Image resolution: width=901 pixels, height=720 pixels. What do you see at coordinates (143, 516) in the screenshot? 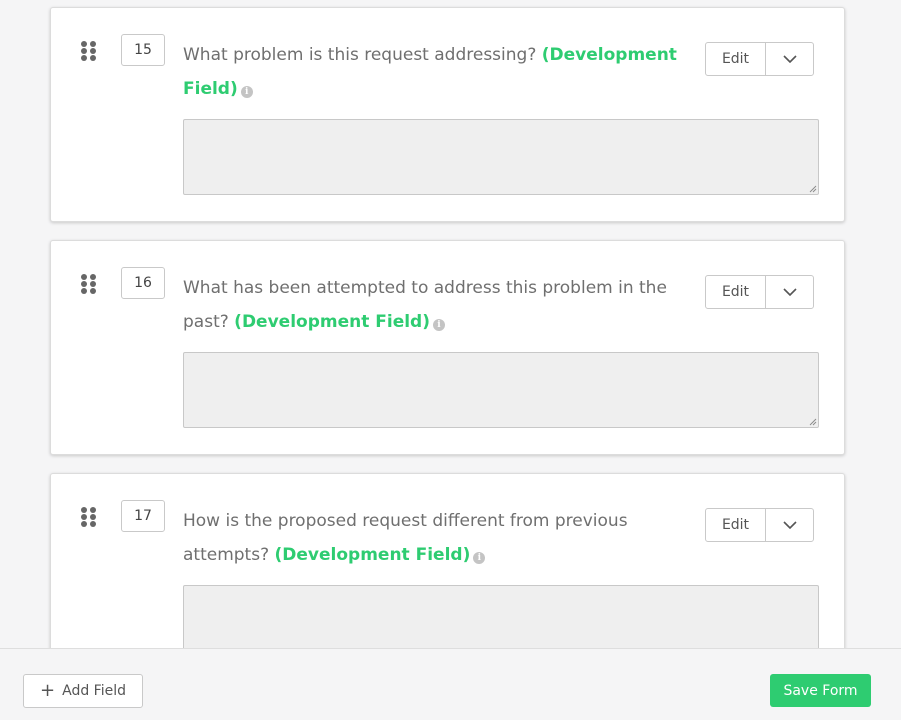
I see `field-number-input: 17` at bounding box center [143, 516].